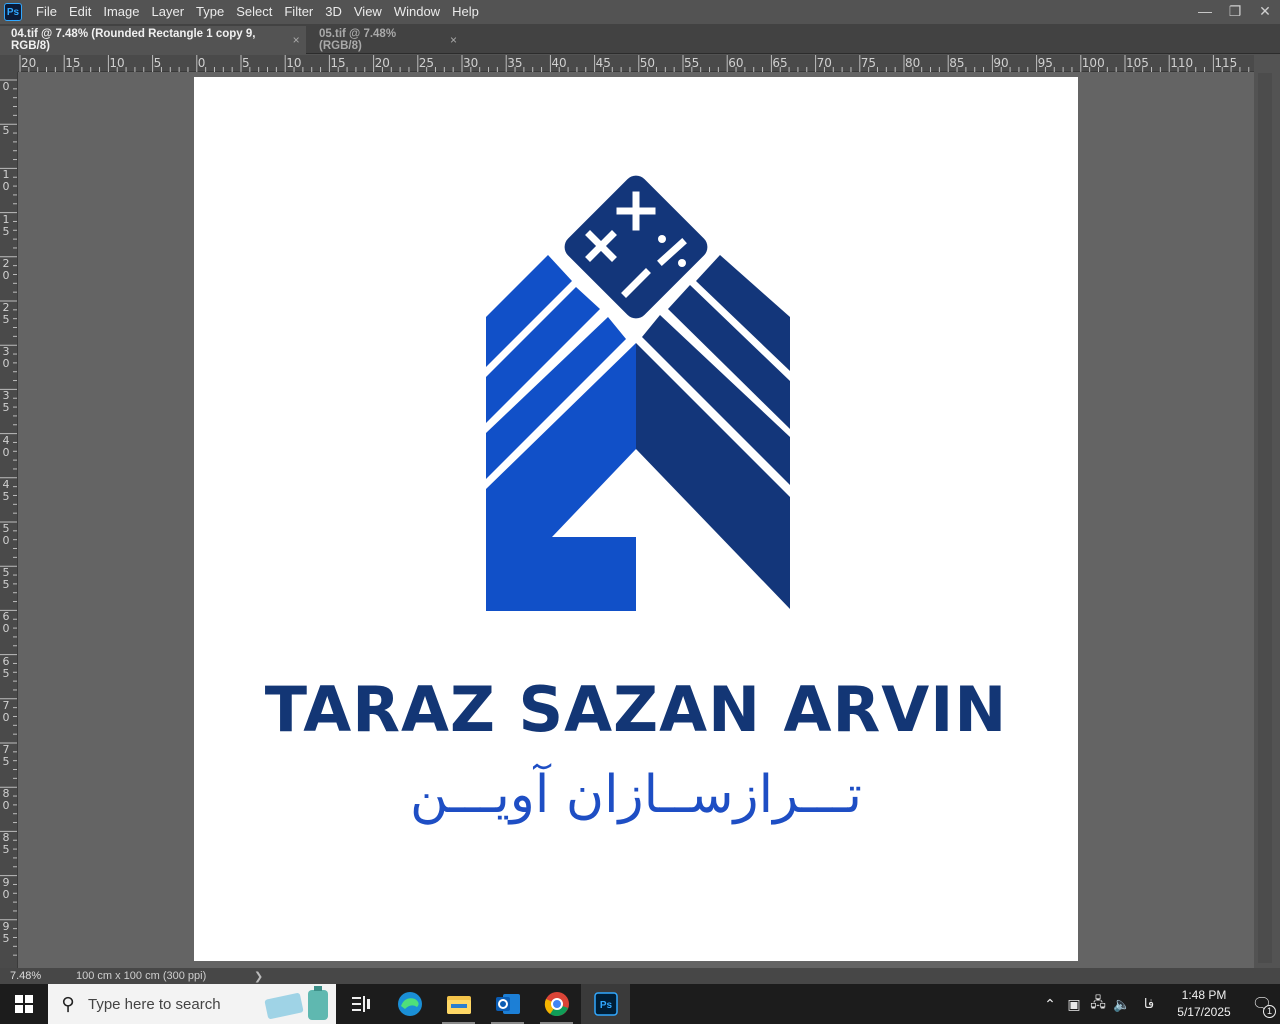 This screenshot has height=1024, width=1280. I want to click on folder-icon, so click(458, 1005).